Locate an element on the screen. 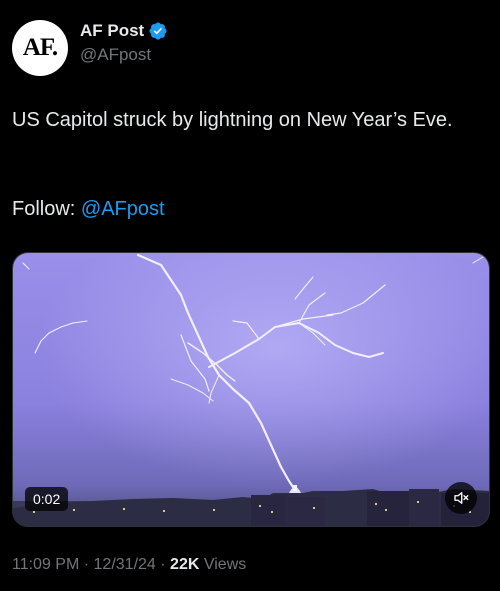  avatar-logo-text: AF. is located at coordinates (40, 47).